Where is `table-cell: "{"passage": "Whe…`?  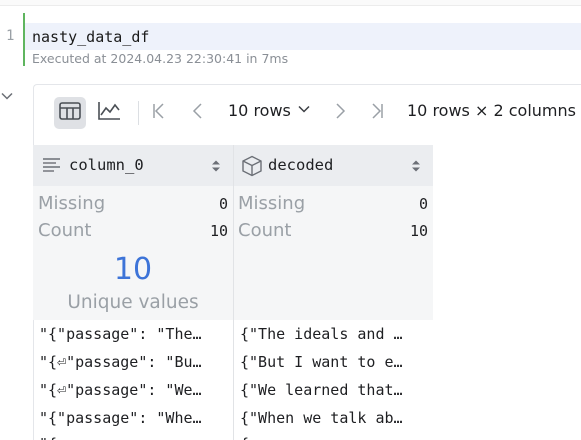 table-cell: "{"passage": "Whe… is located at coordinates (134, 418).